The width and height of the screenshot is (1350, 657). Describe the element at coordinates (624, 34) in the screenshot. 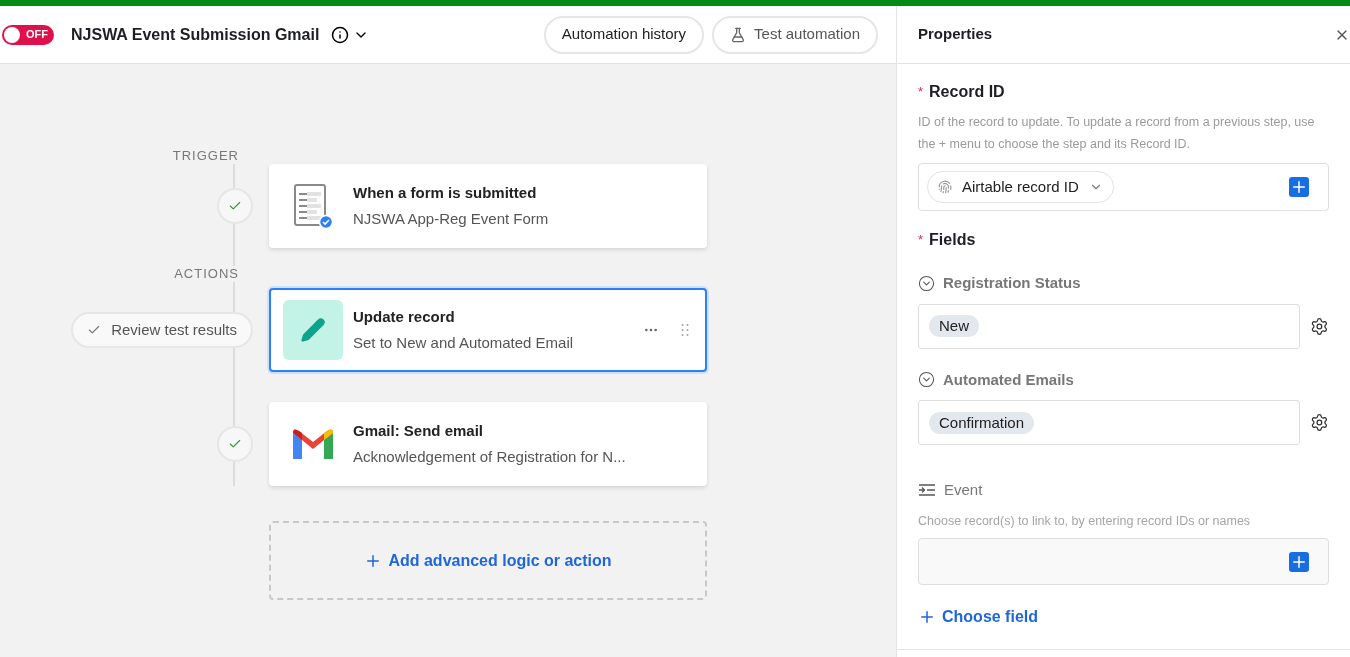

I see `automation-history-button: Automation history` at that location.